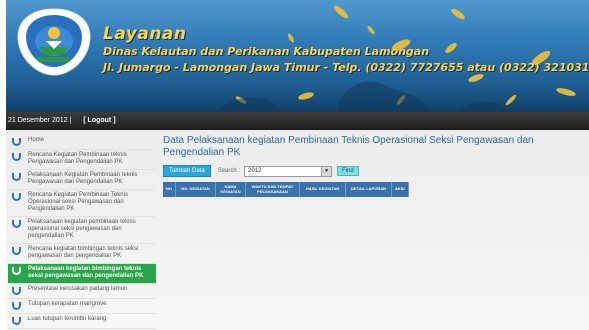 This screenshot has height=330, width=589. I want to click on sidebar-item-home: Home, so click(82, 142).